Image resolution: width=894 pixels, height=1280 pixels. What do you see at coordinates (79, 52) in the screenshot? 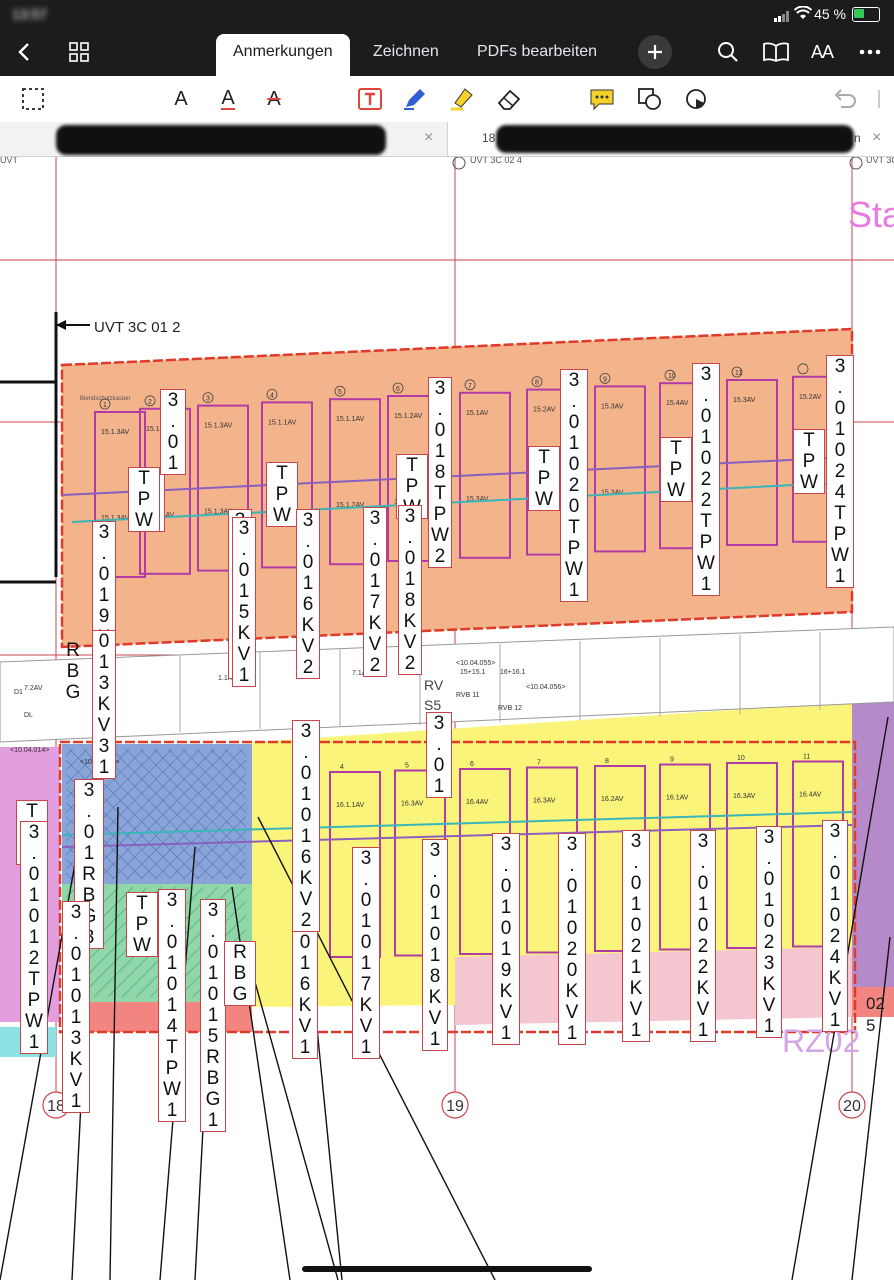
I see `grid-icon` at bounding box center [79, 52].